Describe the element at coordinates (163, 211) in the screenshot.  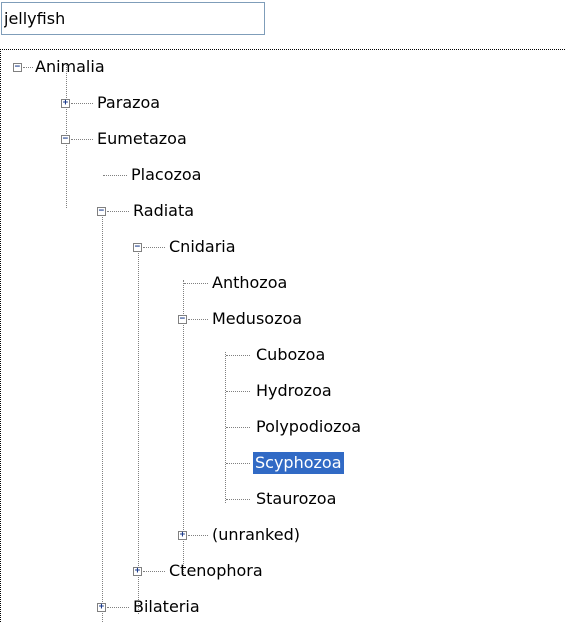
I see `tree-node-label: Radiata` at that location.